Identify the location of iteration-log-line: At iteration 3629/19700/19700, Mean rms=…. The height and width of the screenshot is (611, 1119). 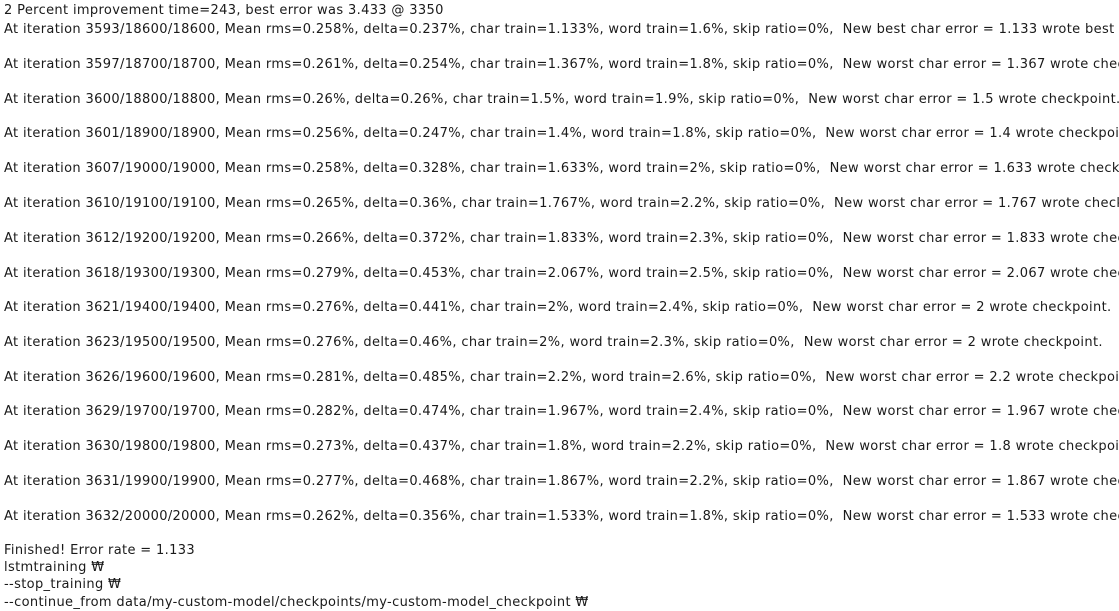
(561, 411).